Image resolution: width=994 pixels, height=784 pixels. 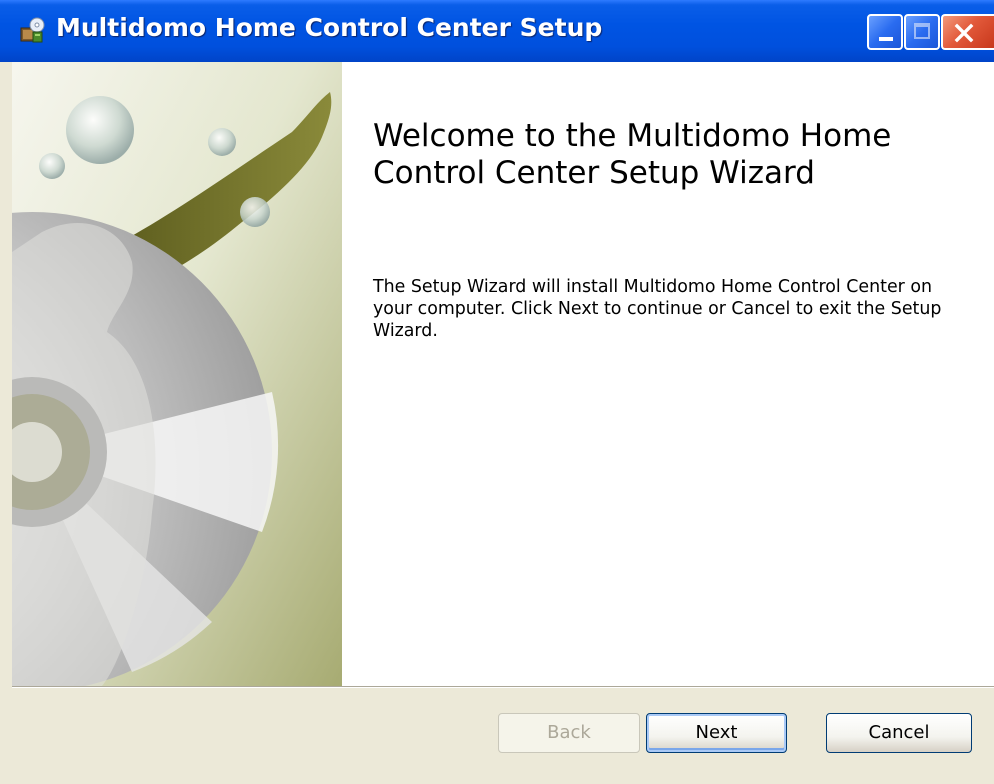 I want to click on title-bar: Multidomo Home Control Center Setup, so click(x=497, y=31).